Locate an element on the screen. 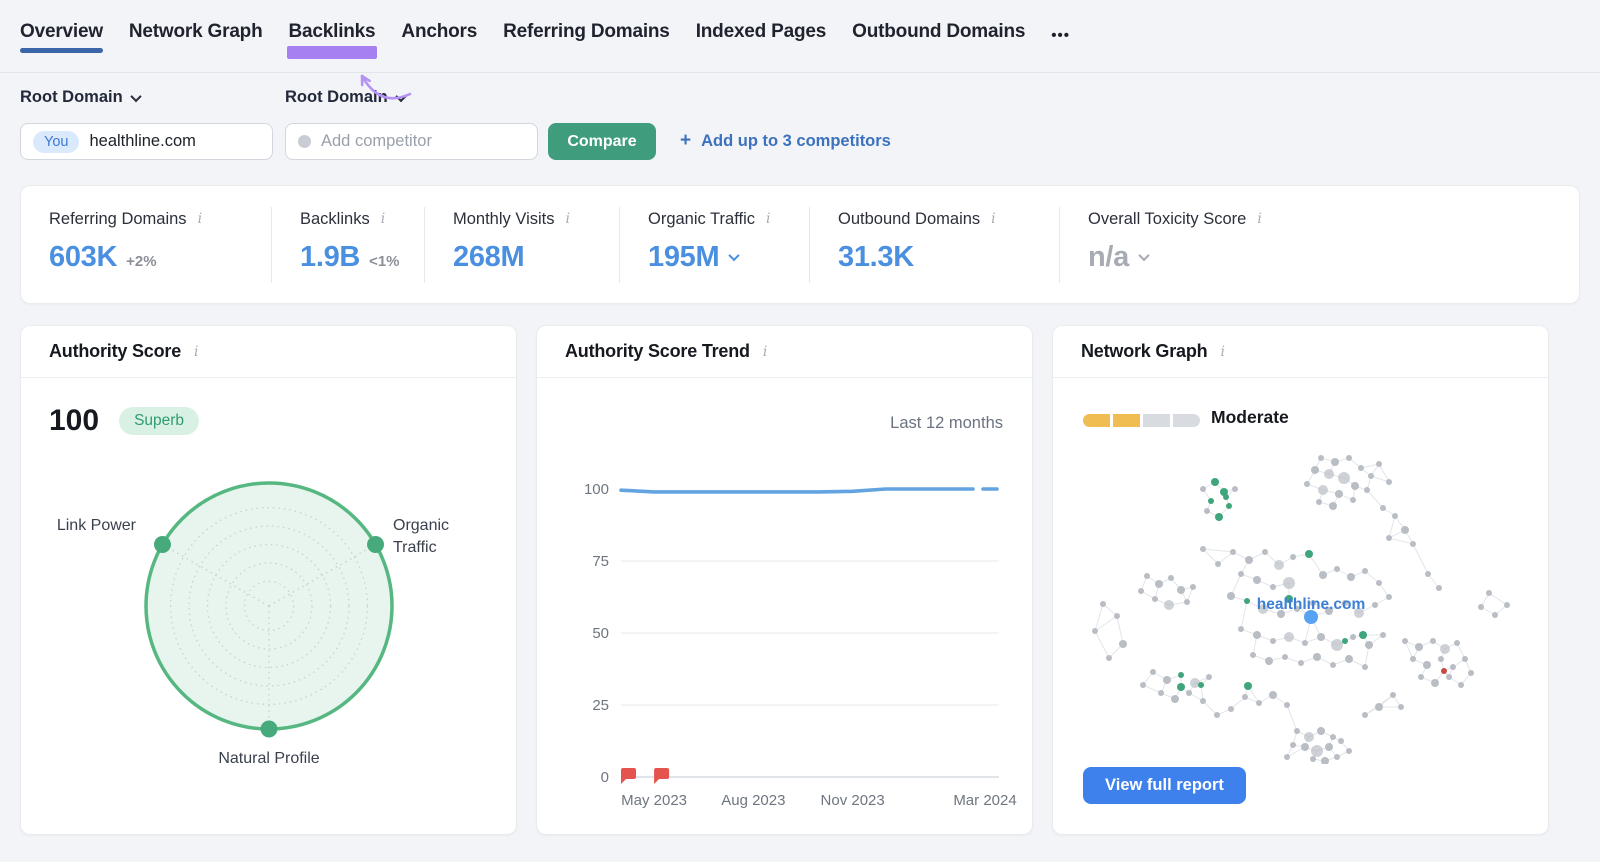 The height and width of the screenshot is (862, 1600). tab-network-graph-label: Network Graph is located at coordinates (195, 31).